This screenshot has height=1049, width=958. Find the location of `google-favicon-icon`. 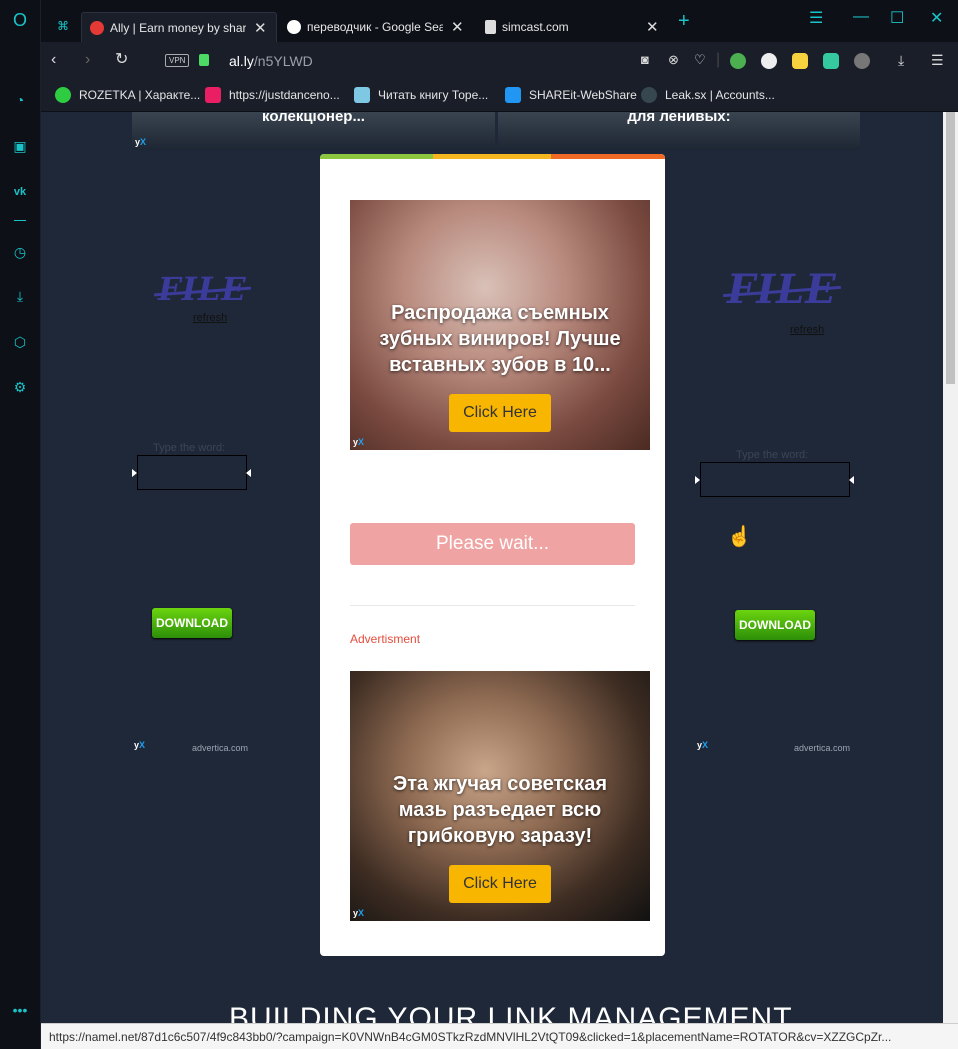

google-favicon-icon is located at coordinates (294, 27).